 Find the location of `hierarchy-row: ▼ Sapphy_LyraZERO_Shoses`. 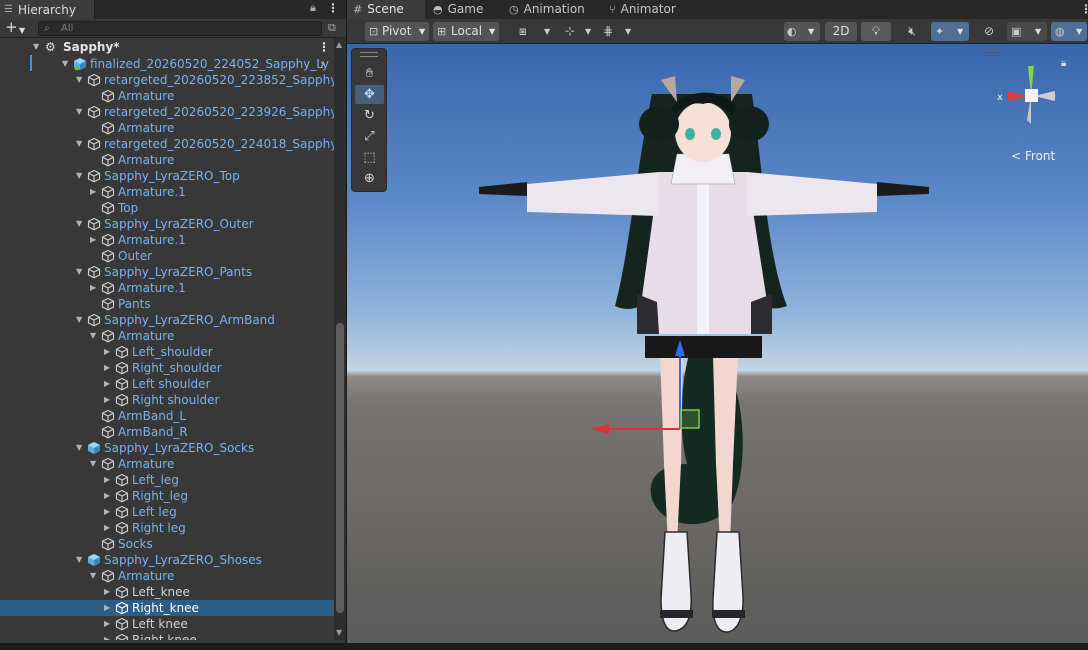

hierarchy-row: ▼ Sapphy_LyraZERO_Shoses is located at coordinates (167, 560).